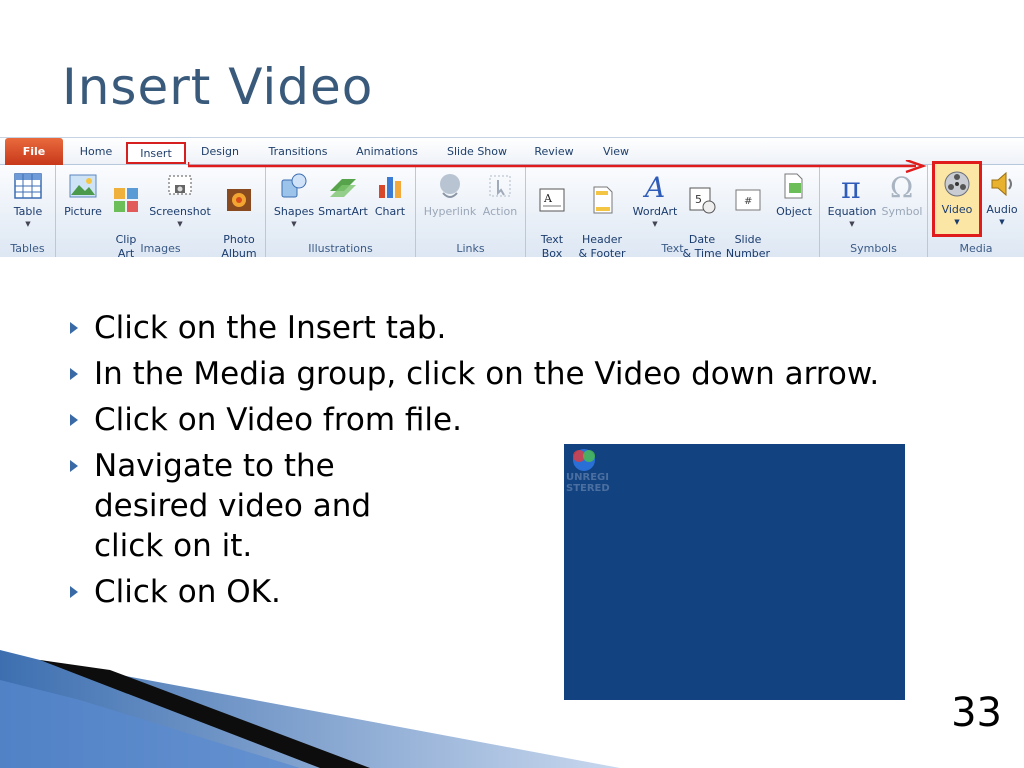 The height and width of the screenshot is (768, 1024). I want to click on wordart-label: WordArt, so click(655, 211).